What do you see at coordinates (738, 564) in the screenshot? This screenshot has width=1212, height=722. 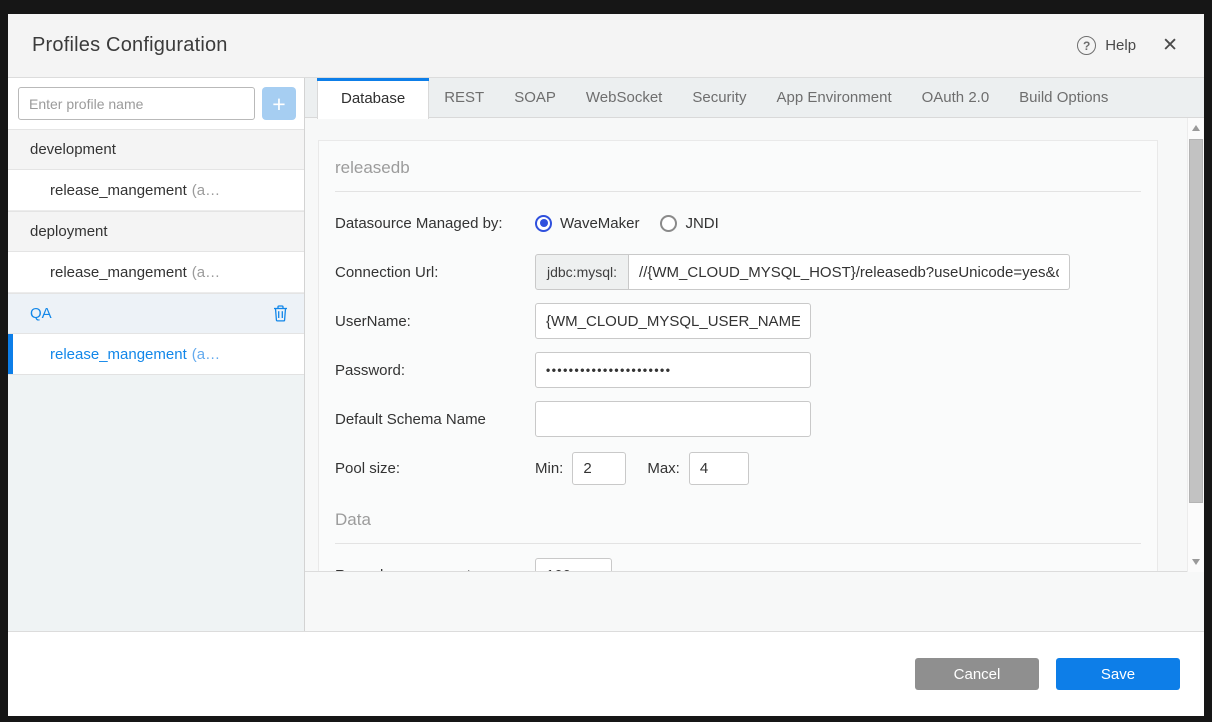 I see `records-per-request-row: Records per request:` at bounding box center [738, 564].